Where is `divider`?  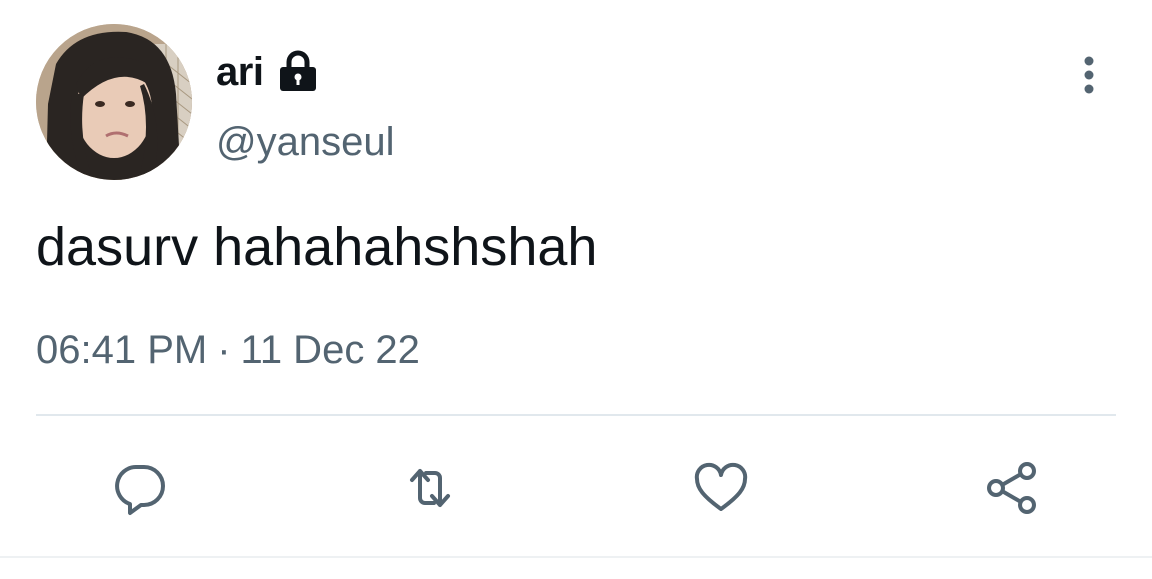
divider is located at coordinates (576, 415).